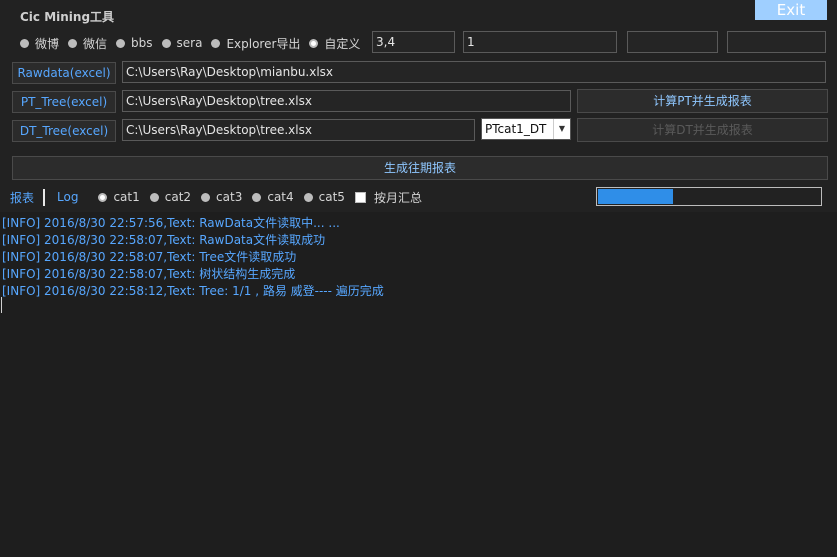 This screenshot has width=837, height=557. I want to click on radio-custom: 自定义, so click(334, 43).